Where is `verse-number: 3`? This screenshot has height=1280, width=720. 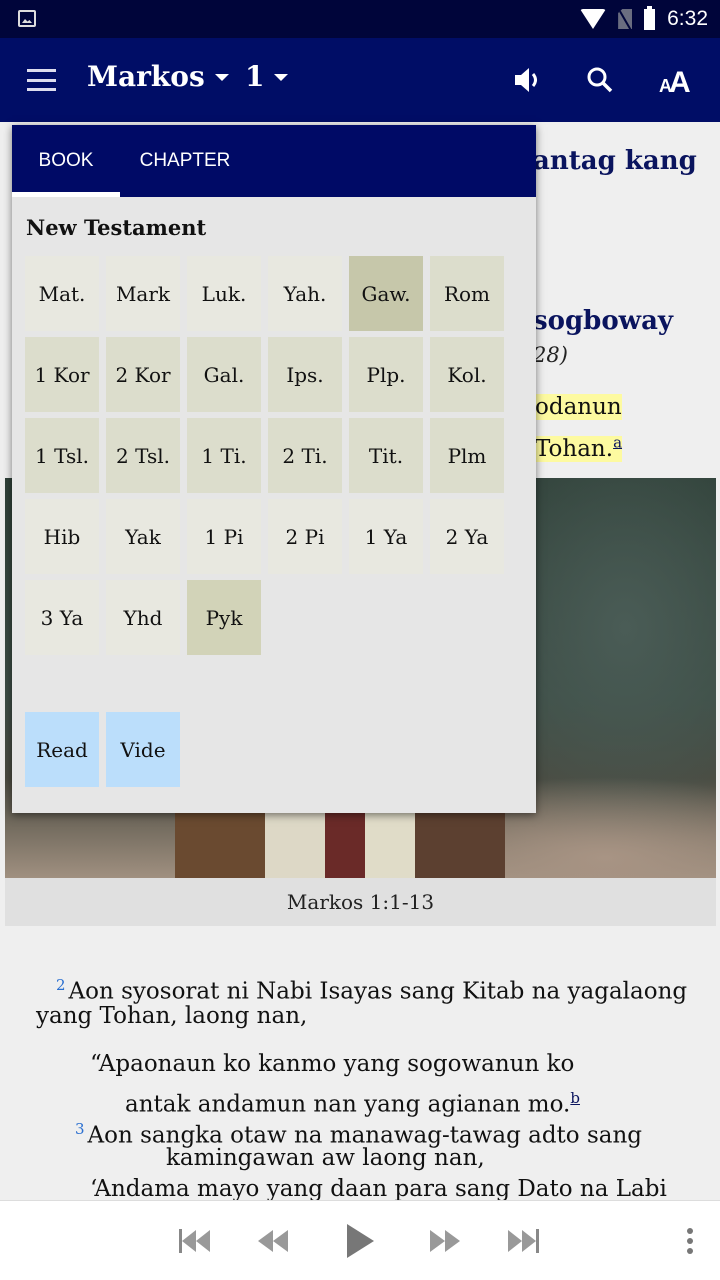
verse-number: 3 is located at coordinates (80, 1129).